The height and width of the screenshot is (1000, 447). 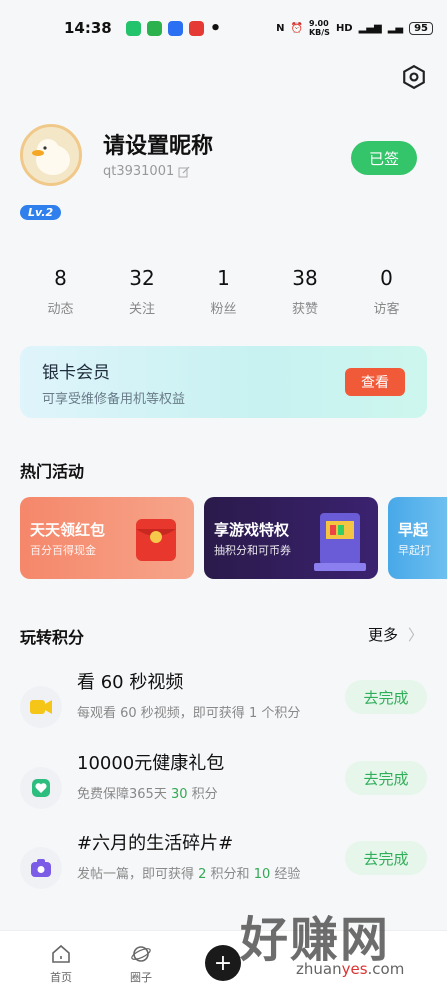 I want to click on wechat-icon, so click(x=154, y=28).